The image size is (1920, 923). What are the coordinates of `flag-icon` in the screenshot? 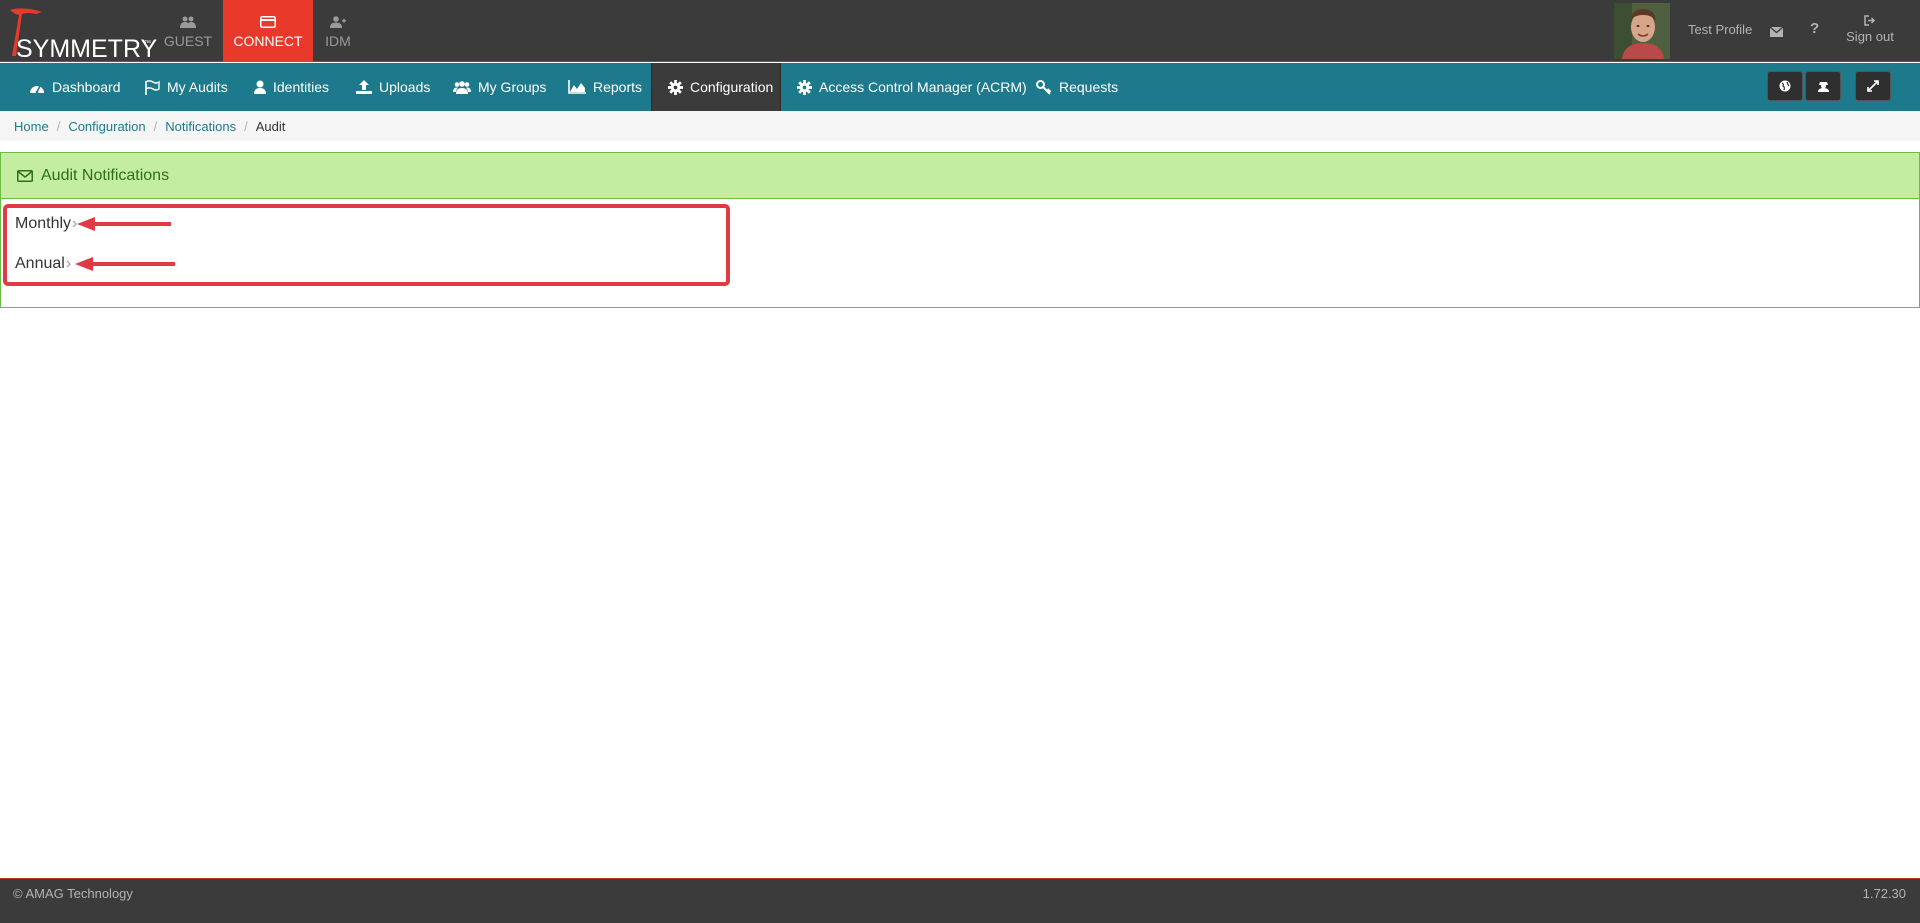 It's located at (152, 87).